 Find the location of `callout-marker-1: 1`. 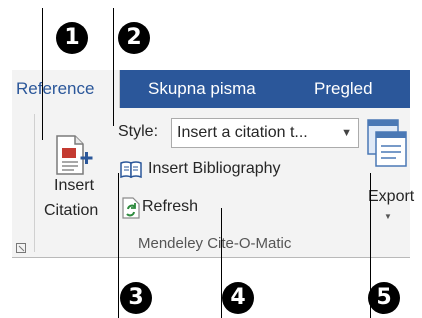

callout-marker-1: 1 is located at coordinates (72, 38).